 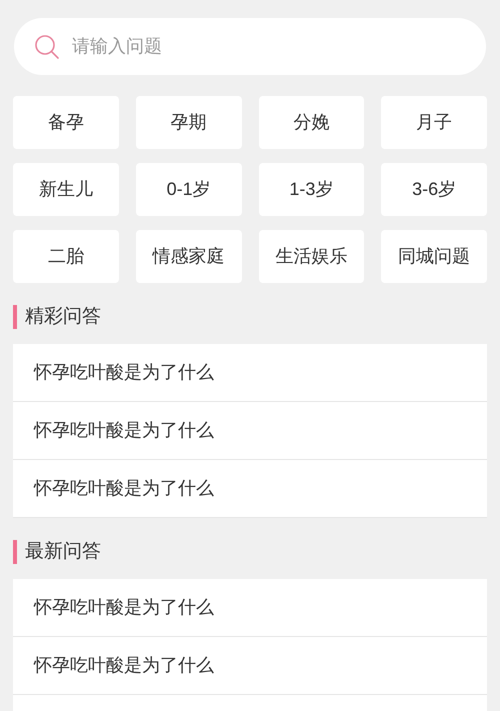 What do you see at coordinates (47, 47) in the screenshot?
I see `search-icon` at bounding box center [47, 47].